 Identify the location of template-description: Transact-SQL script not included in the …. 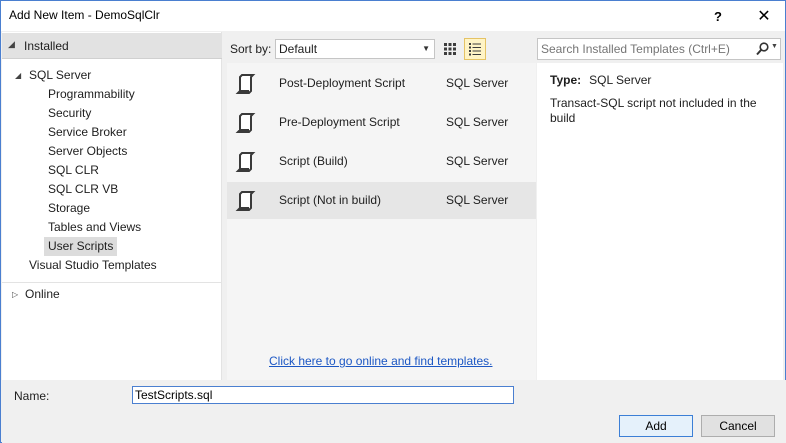
(653, 110).